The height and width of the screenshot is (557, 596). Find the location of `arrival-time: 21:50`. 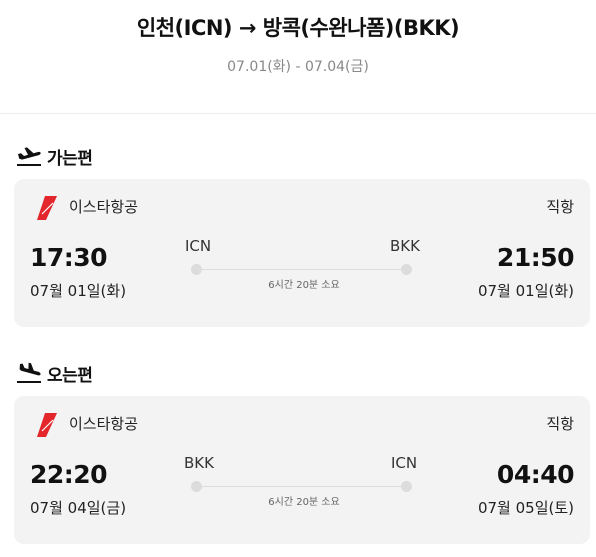

arrival-time: 21:50 is located at coordinates (535, 257).